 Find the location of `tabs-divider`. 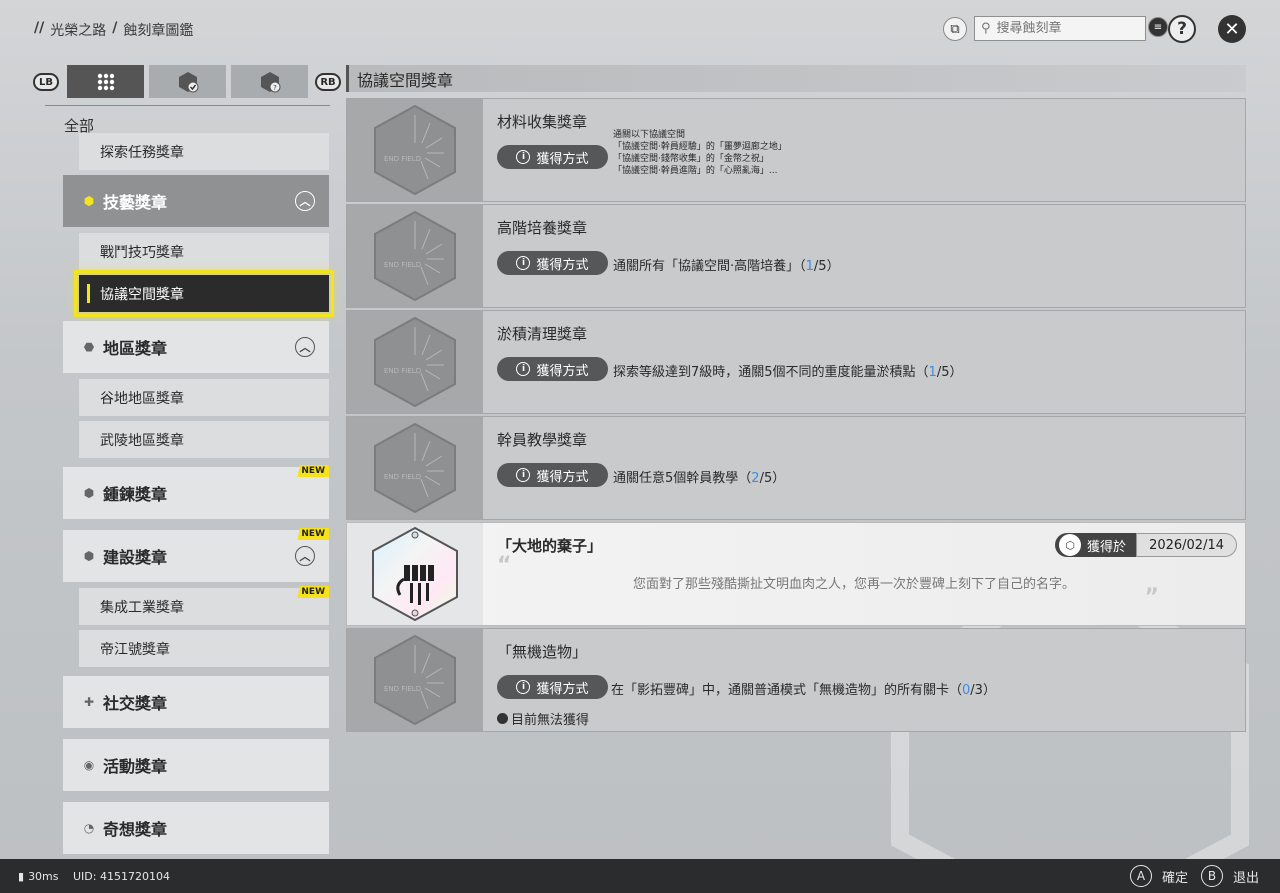

tabs-divider is located at coordinates (187, 105).